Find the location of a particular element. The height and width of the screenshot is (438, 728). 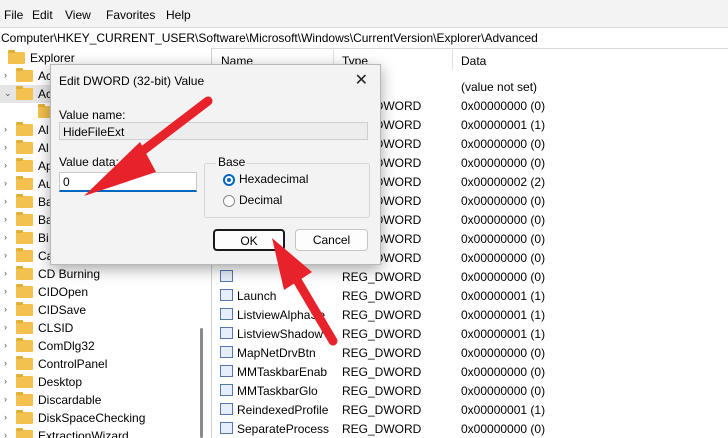

value-row: ReindexedProfile REG_DWORD 0x00000001 (1) is located at coordinates (470, 409).